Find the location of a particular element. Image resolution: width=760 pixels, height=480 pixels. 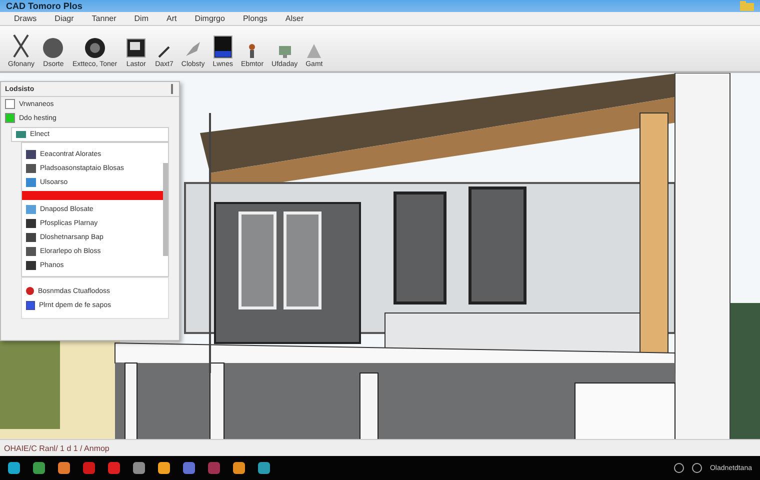

network-icon is located at coordinates (679, 468).